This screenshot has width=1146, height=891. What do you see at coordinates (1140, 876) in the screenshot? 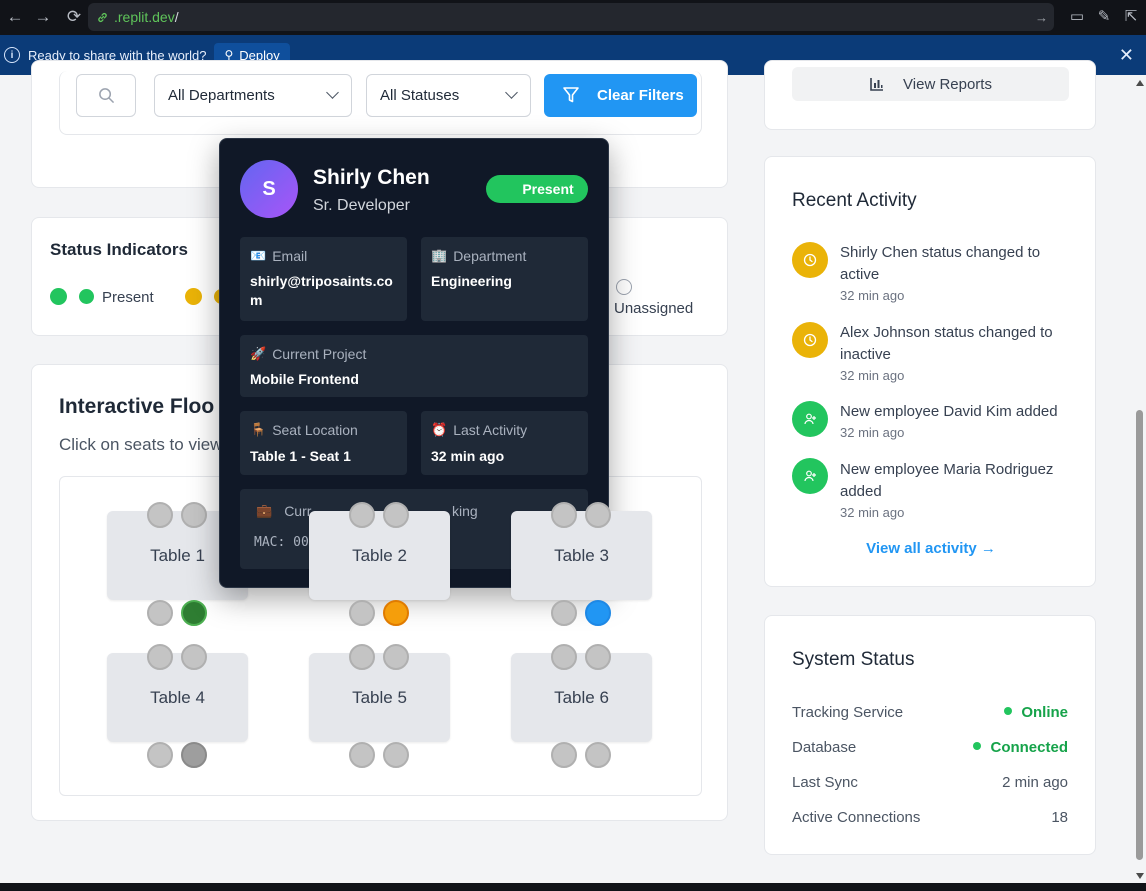
I see `scroll-down-arrow-icon` at bounding box center [1140, 876].